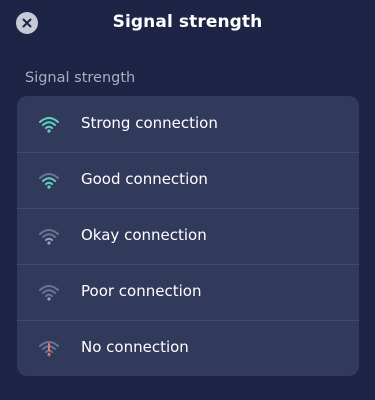 The image size is (375, 400). What do you see at coordinates (49, 292) in the screenshot?
I see `wifi-poor-icon` at bounding box center [49, 292].